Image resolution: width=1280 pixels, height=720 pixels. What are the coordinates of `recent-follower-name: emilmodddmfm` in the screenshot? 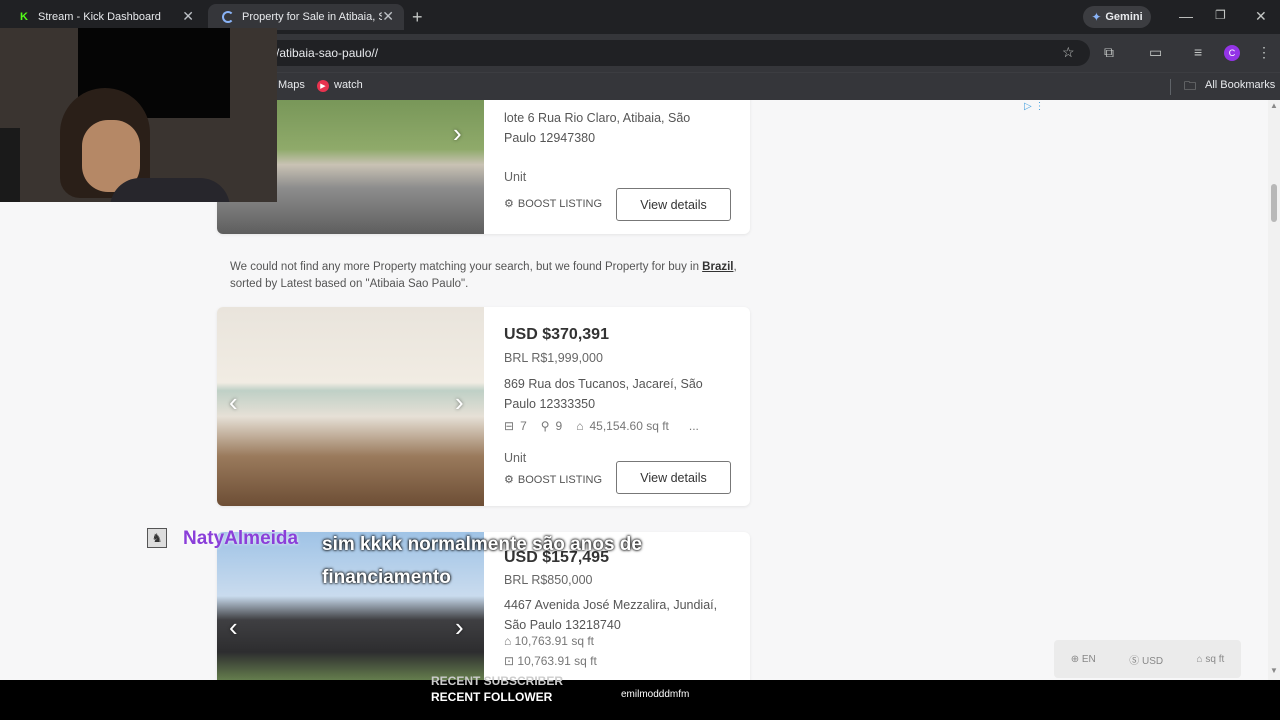 It's located at (655, 694).